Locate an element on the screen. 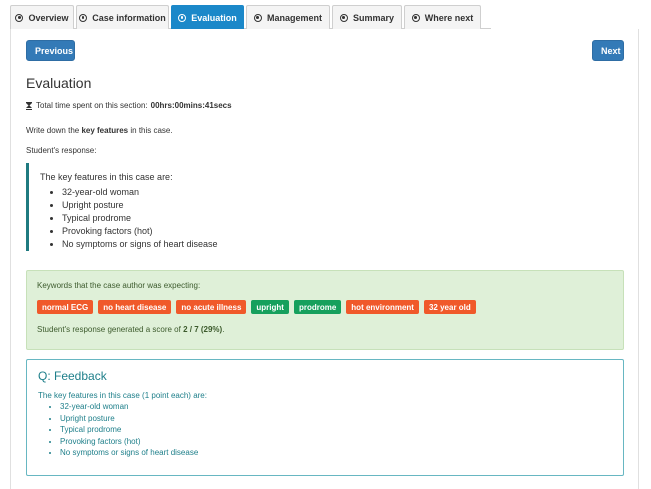 Image resolution: width=651 pixels, height=489 pixels. tab-label: Where next is located at coordinates (449, 17).